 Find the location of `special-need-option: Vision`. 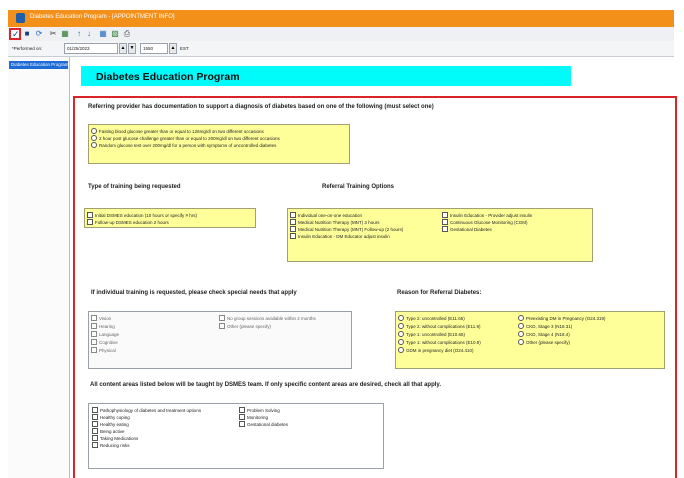

special-need-option: Vision is located at coordinates (101, 318).